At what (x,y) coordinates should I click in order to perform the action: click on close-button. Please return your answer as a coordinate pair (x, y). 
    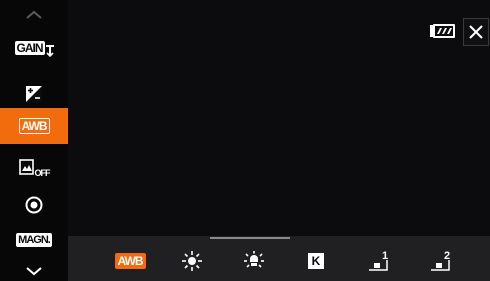
    Looking at the image, I should click on (476, 32).